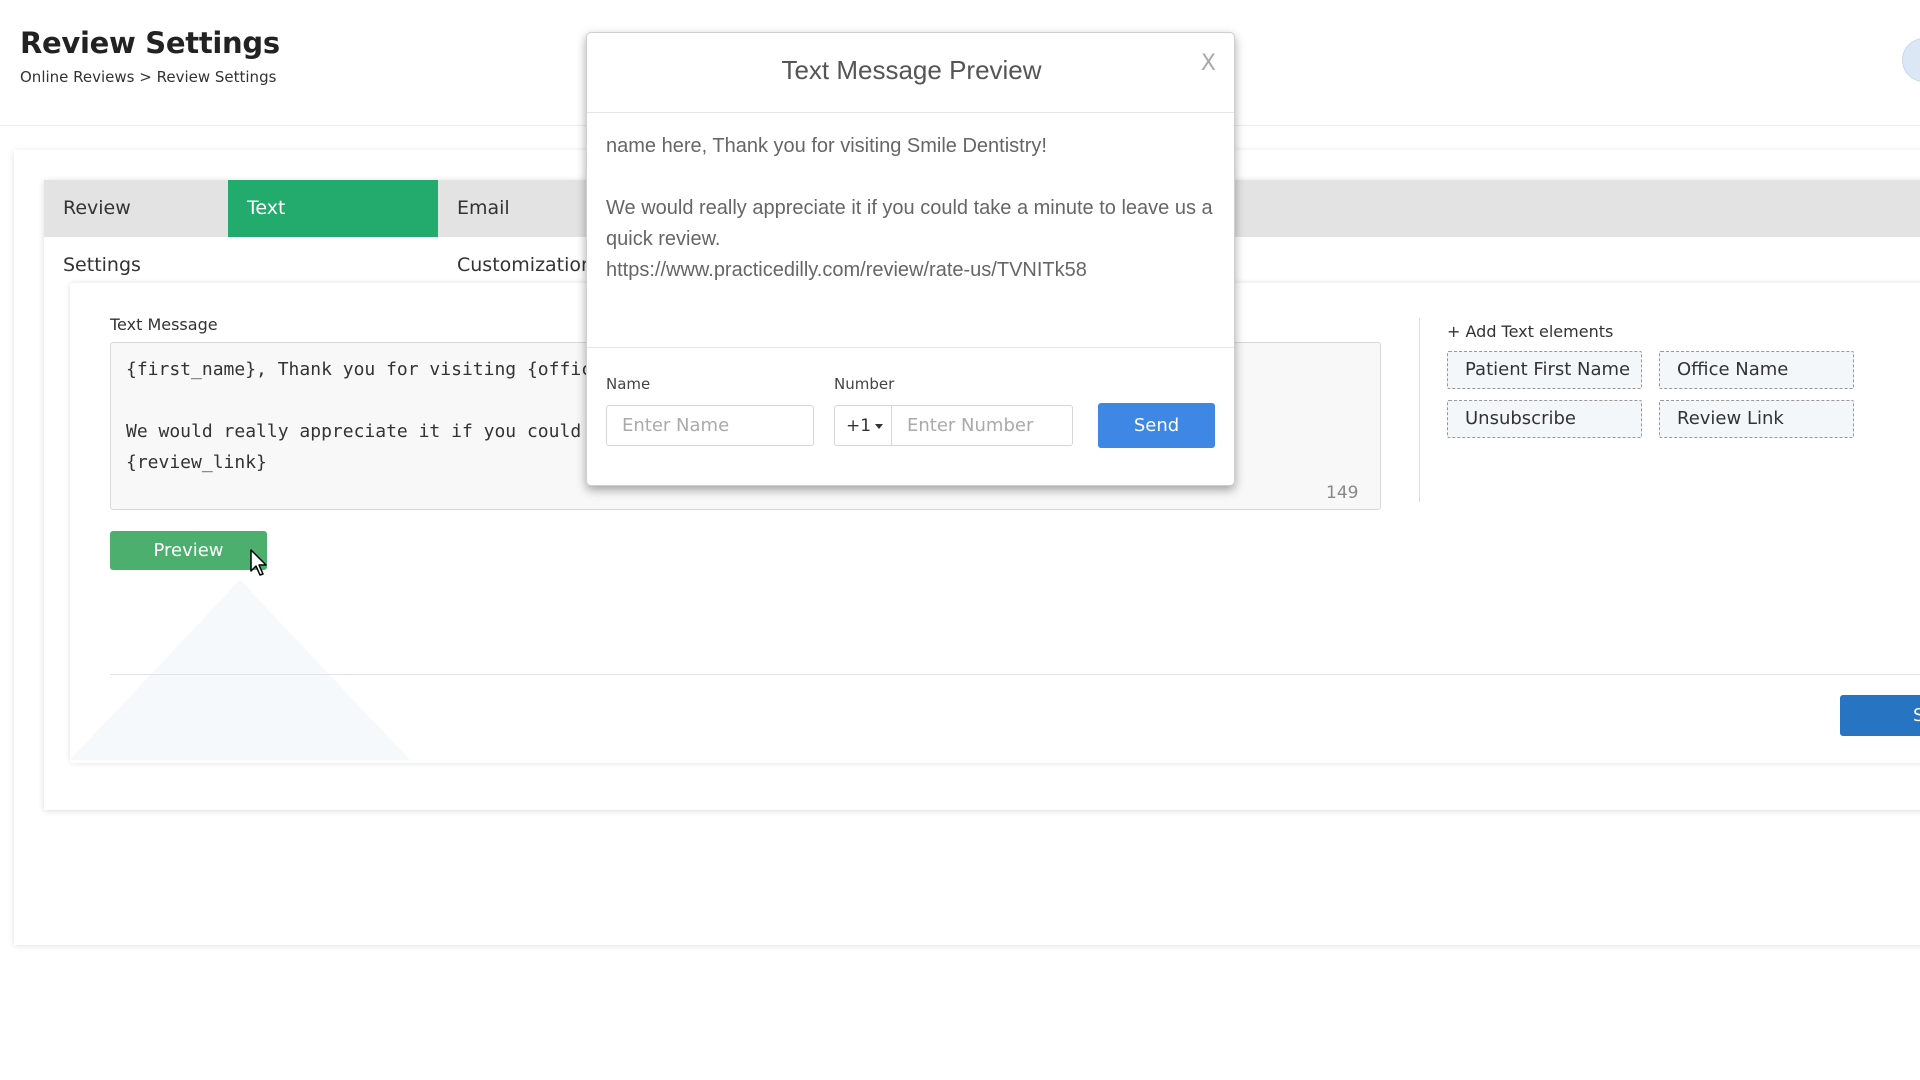 This screenshot has width=1920, height=1080. I want to click on tab-review-settings: Review Settings, so click(135, 228).